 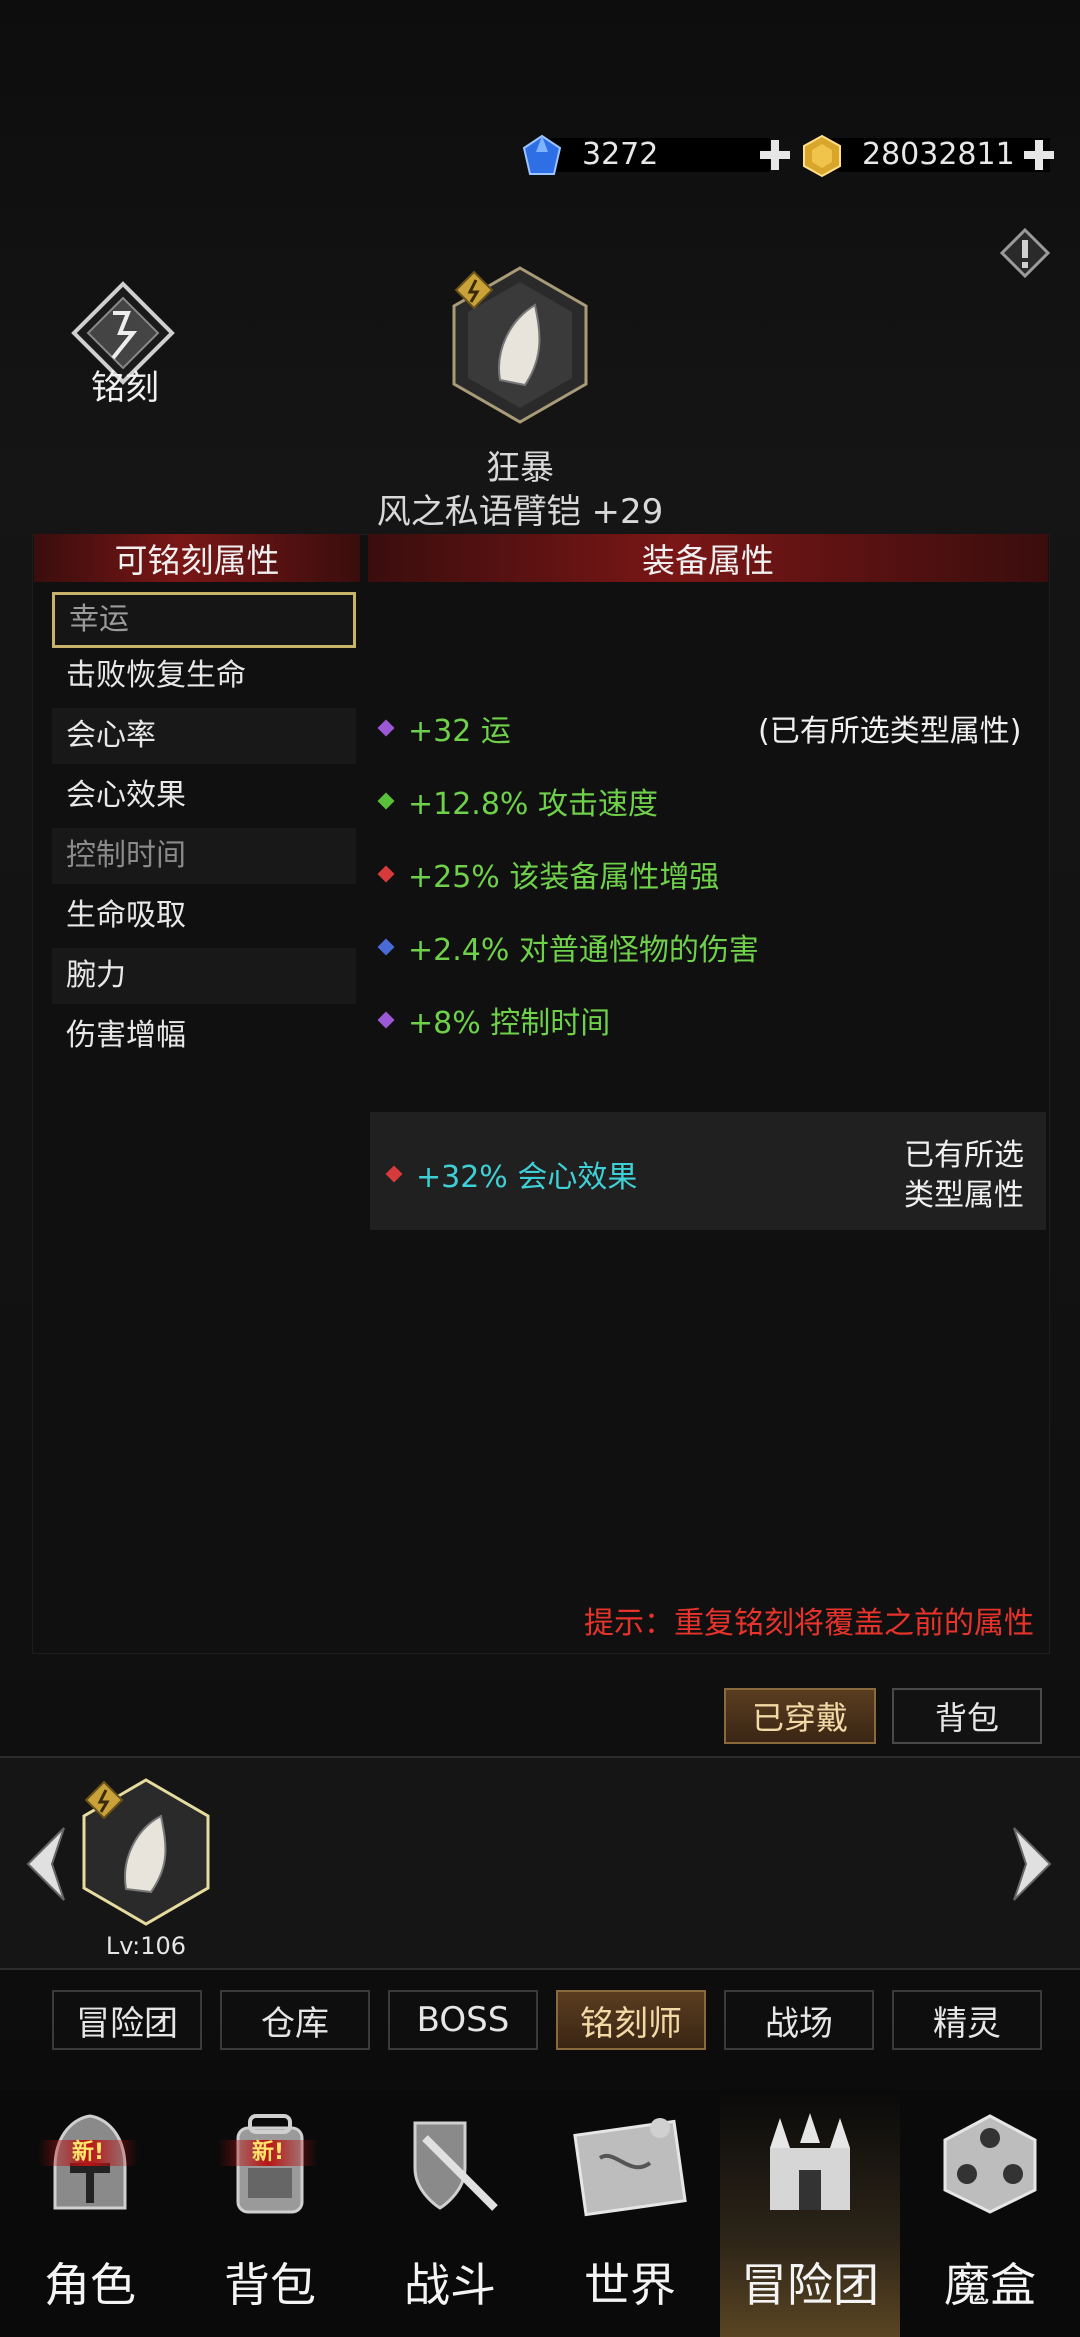 I want to click on special-stat-text: +32% 会心效果, so click(x=527, y=1177).